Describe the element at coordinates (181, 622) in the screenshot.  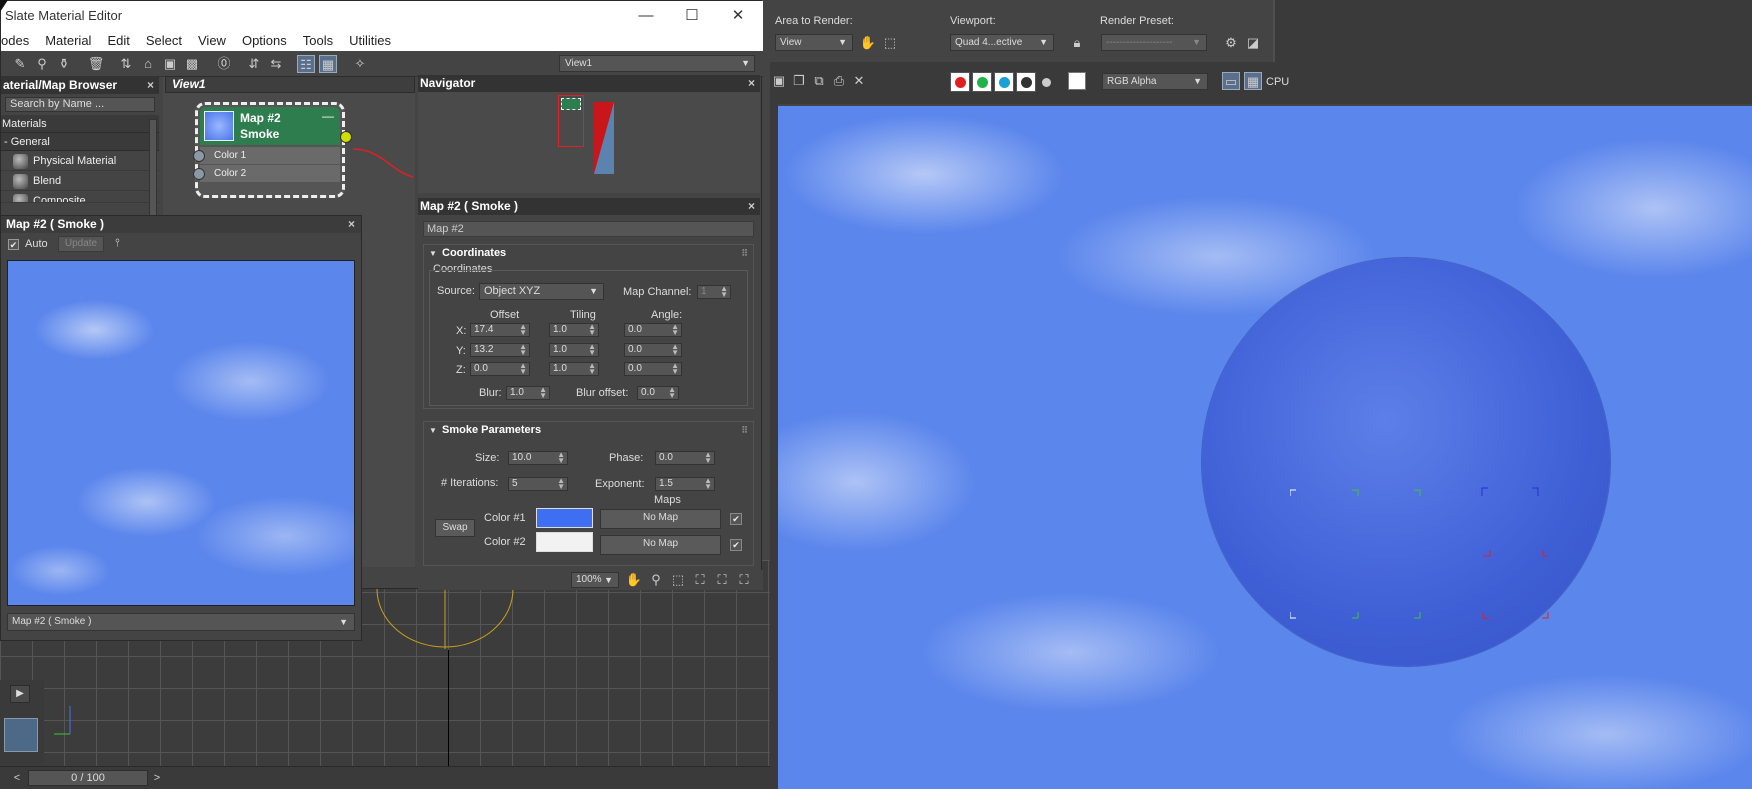
I see `preview-map-dropdown: Map #2 ( Smoke ) ▼` at that location.